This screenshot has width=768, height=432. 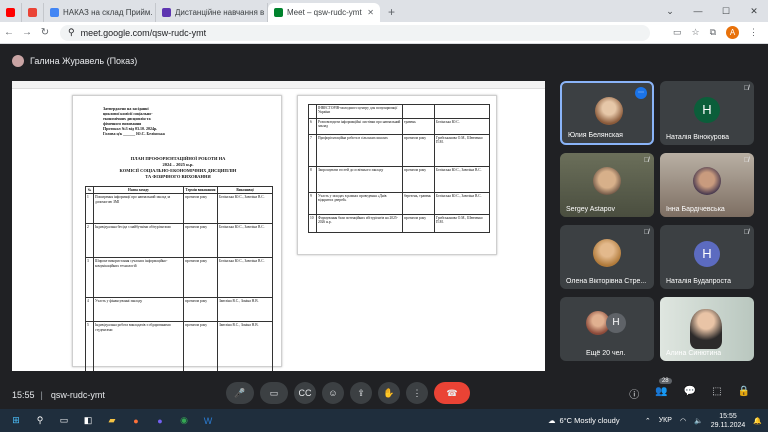 I want to click on weather-widget: ☁ 6°C Mostly cloudy, so click(x=584, y=420).